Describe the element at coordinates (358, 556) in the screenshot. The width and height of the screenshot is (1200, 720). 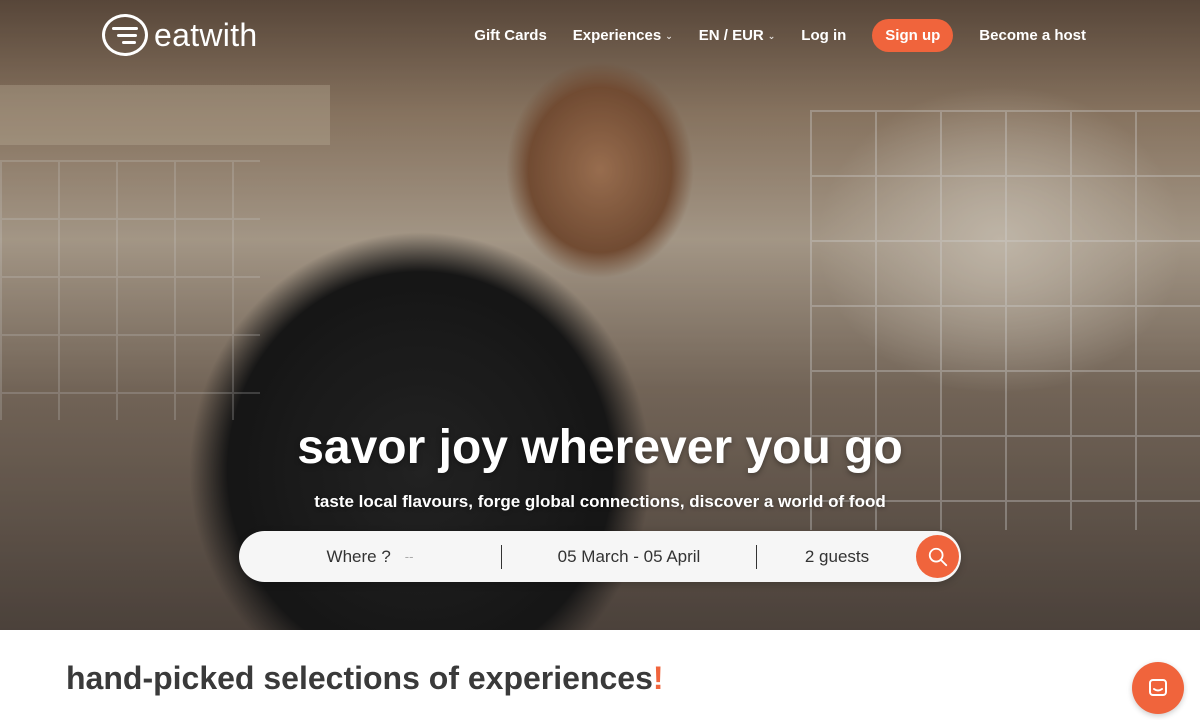
I see `where-label: Where ?` at that location.